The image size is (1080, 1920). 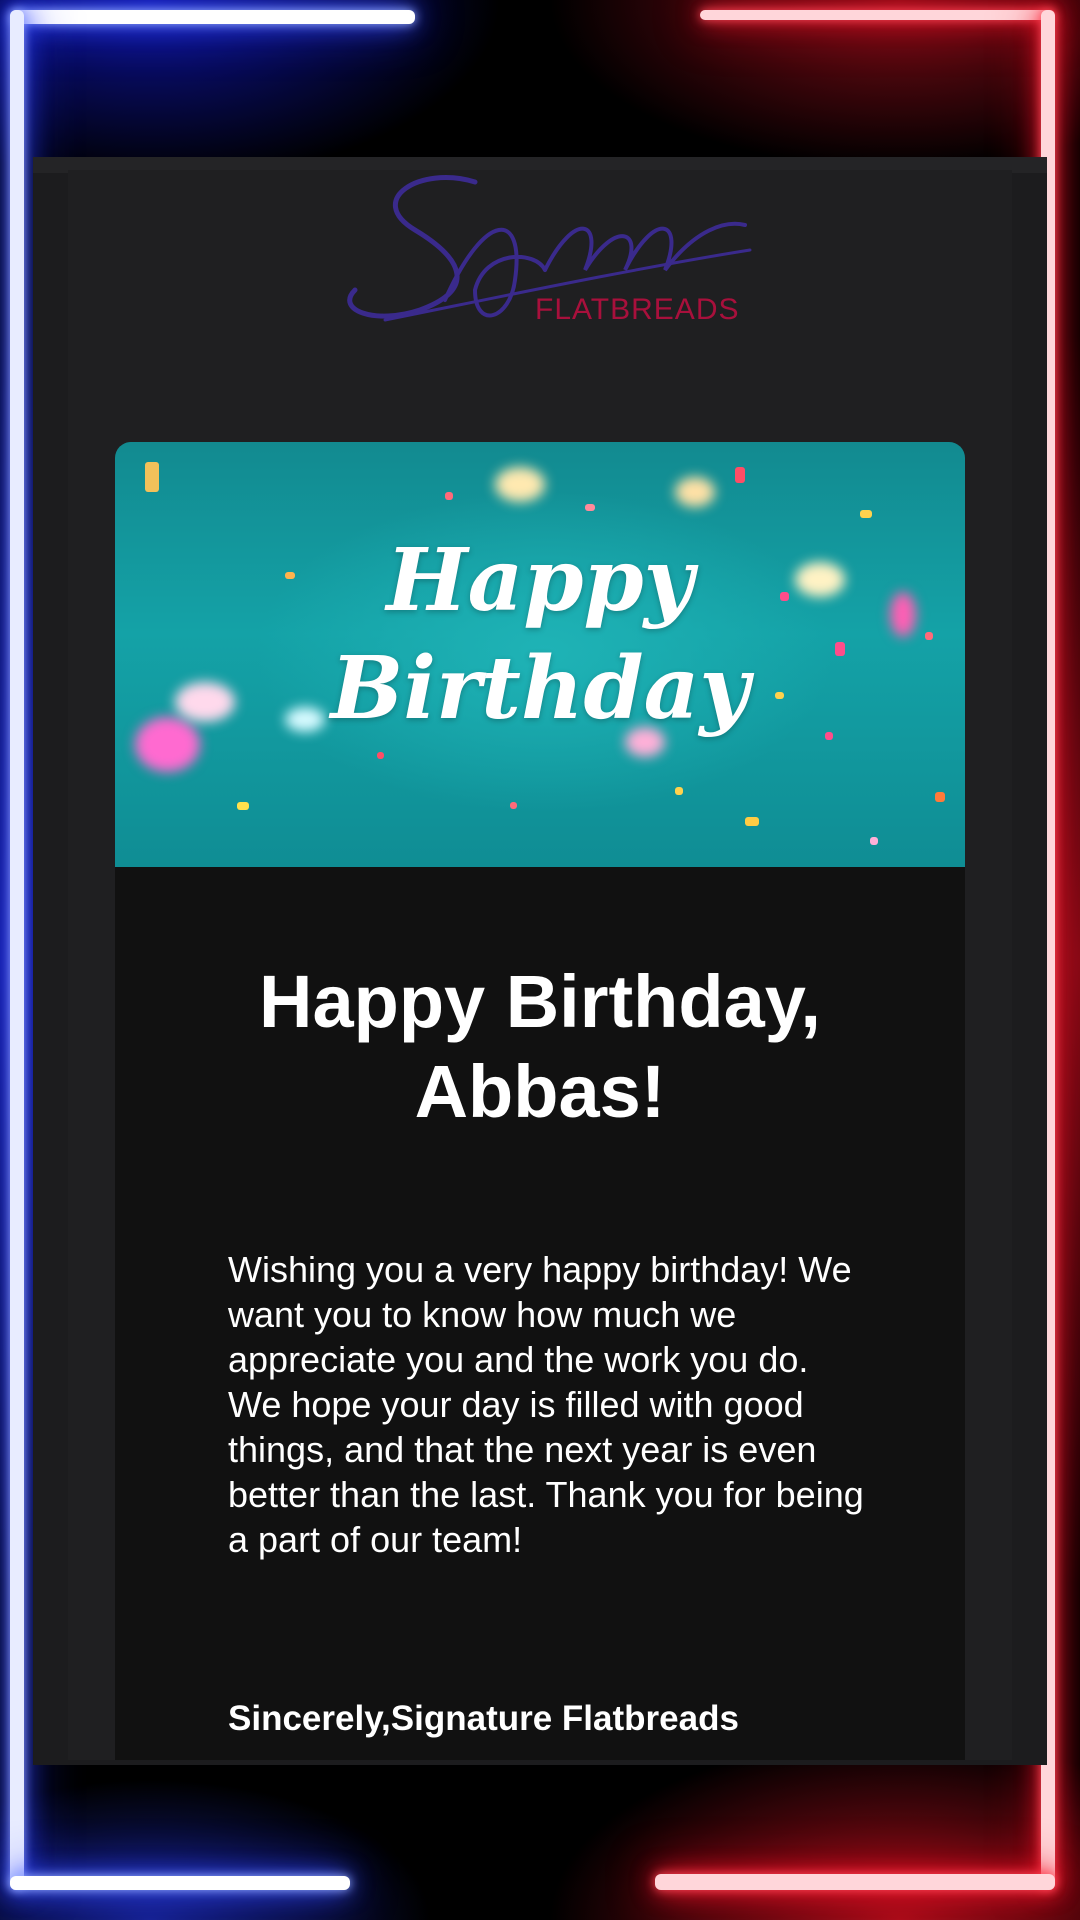 What do you see at coordinates (540, 260) in the screenshot?
I see `signature-flatbreads-logo: FLATBREADS` at bounding box center [540, 260].